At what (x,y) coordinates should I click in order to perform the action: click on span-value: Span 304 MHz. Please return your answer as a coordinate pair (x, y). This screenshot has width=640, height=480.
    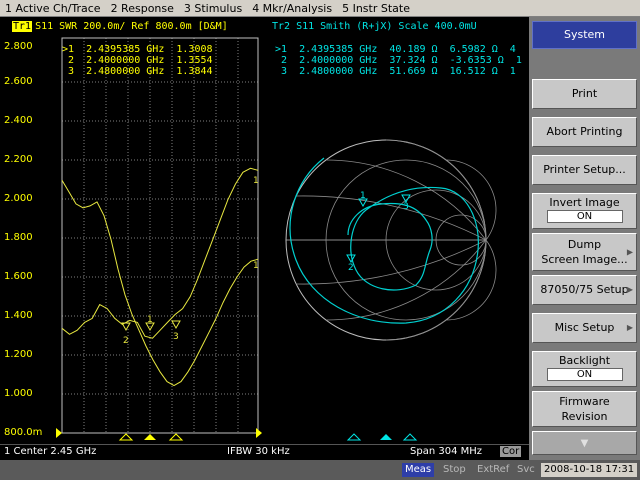
    Looking at the image, I should click on (446, 451).